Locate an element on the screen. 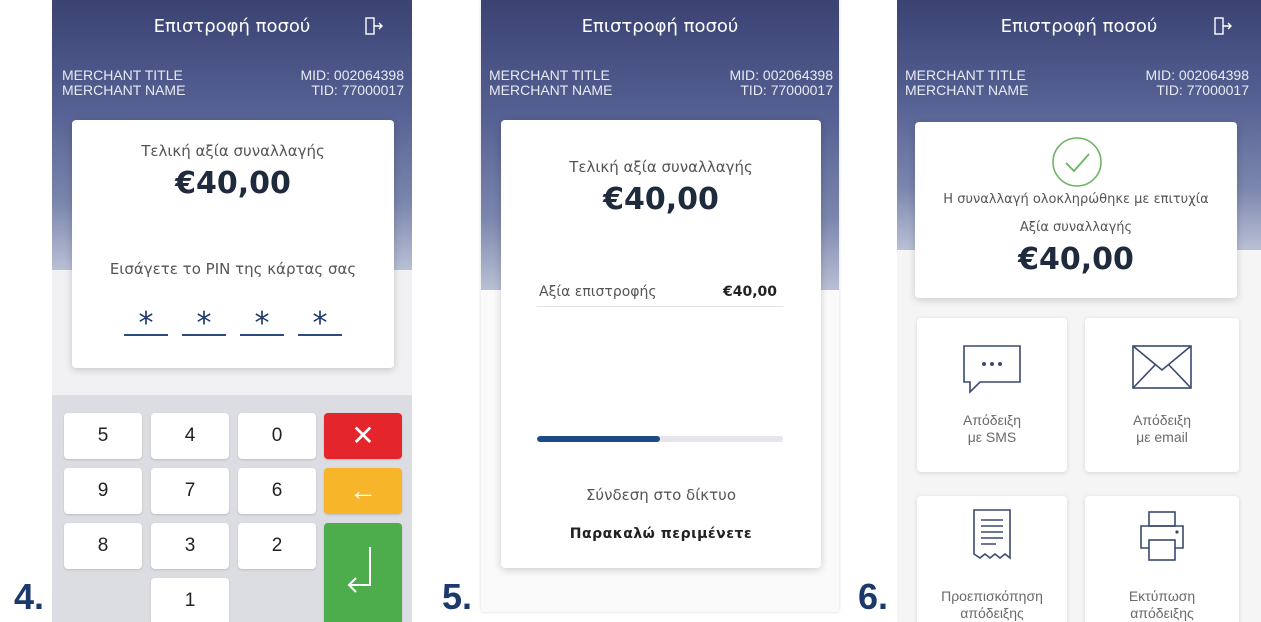 The height and width of the screenshot is (622, 1261). tile-label-line2: με SMS is located at coordinates (992, 437).